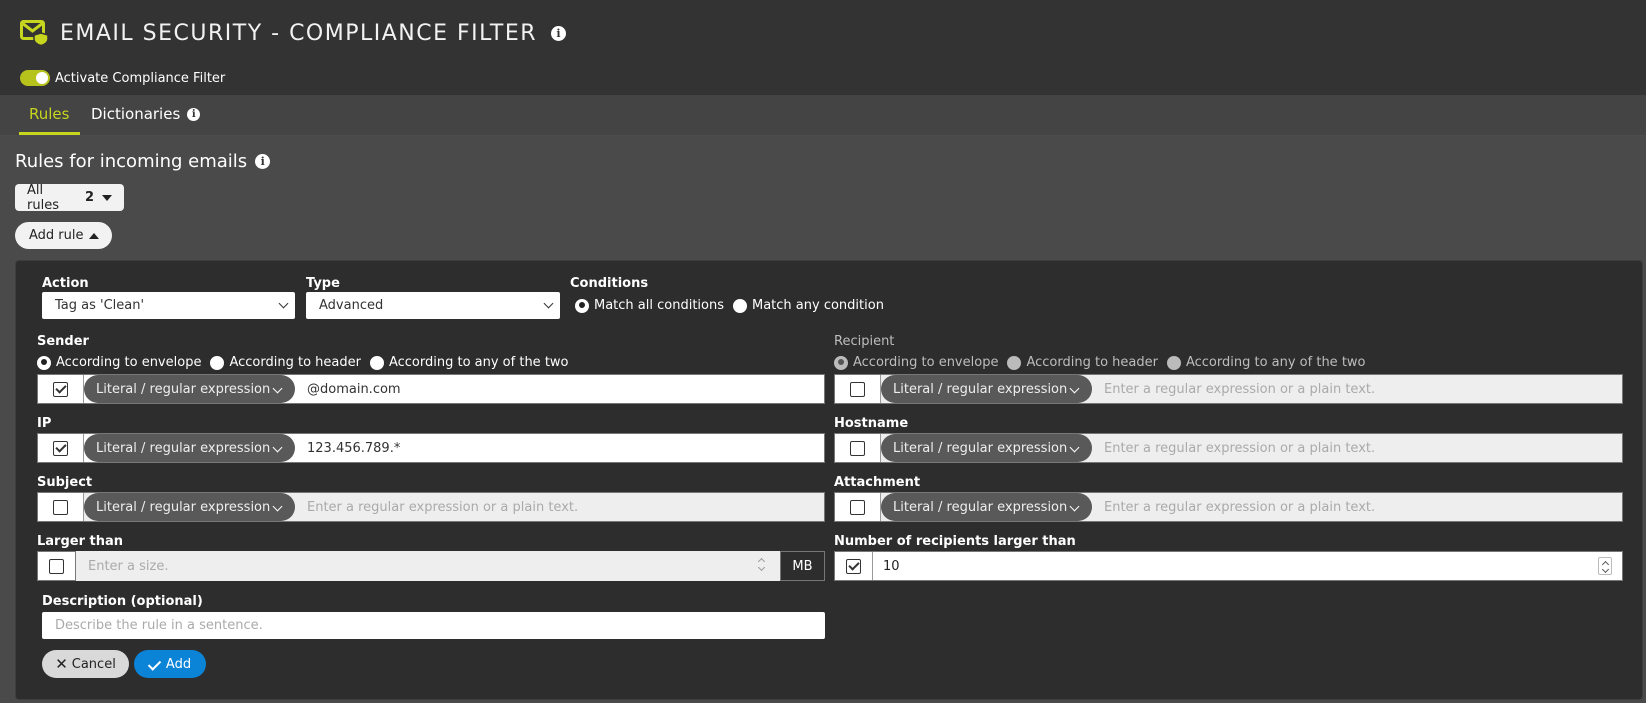  I want to click on all-rules-label: All rules, so click(43, 197).